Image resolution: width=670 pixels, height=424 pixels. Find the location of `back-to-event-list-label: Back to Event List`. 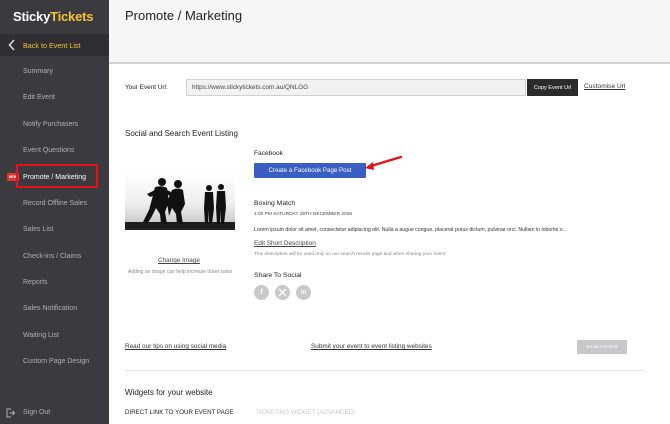

back-to-event-list-label: Back to Event List is located at coordinates (52, 45).